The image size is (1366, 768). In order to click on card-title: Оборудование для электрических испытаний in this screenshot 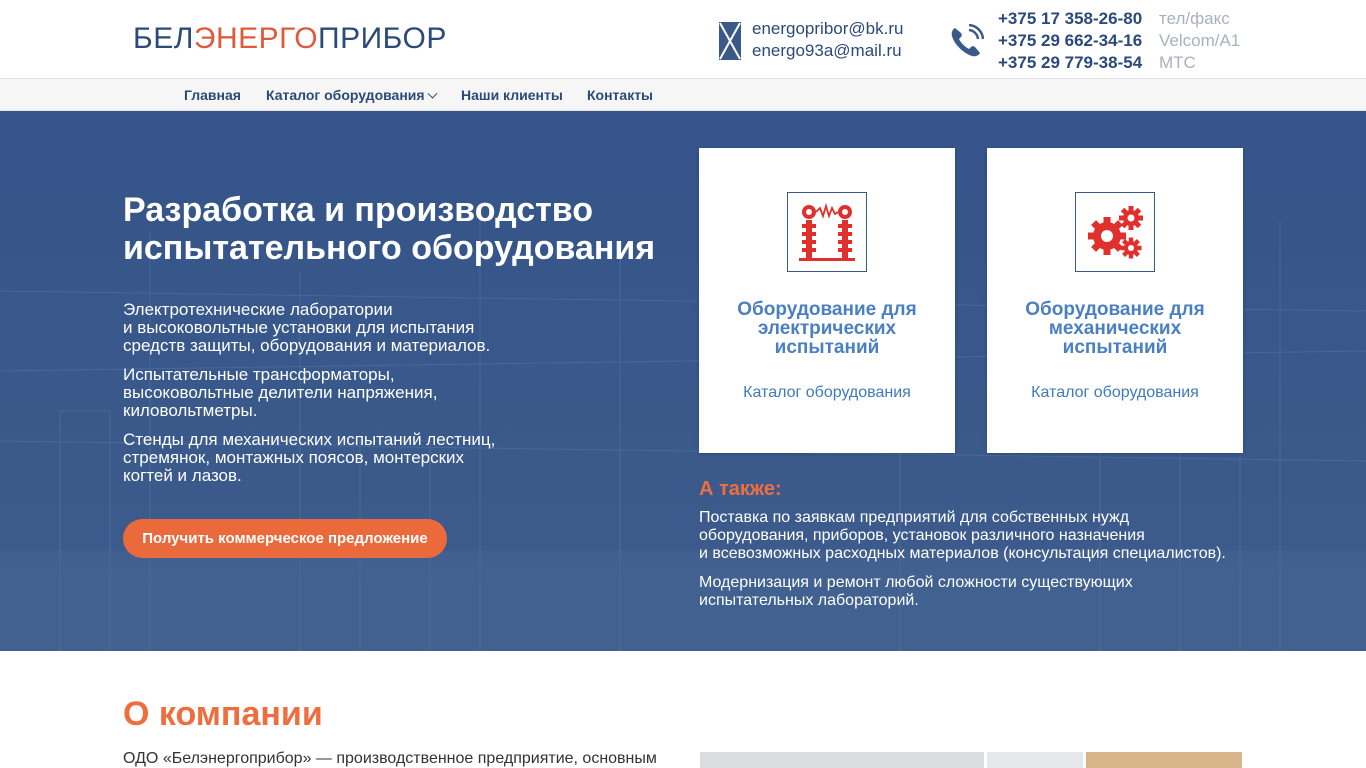, I will do `click(827, 328)`.